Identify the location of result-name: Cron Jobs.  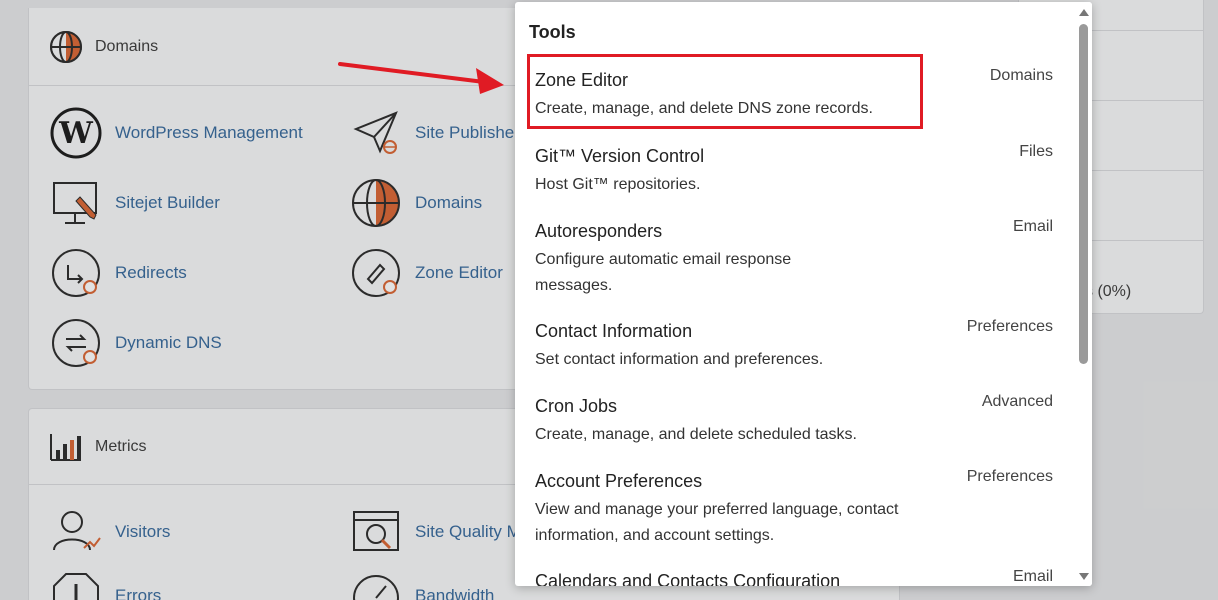
(576, 406).